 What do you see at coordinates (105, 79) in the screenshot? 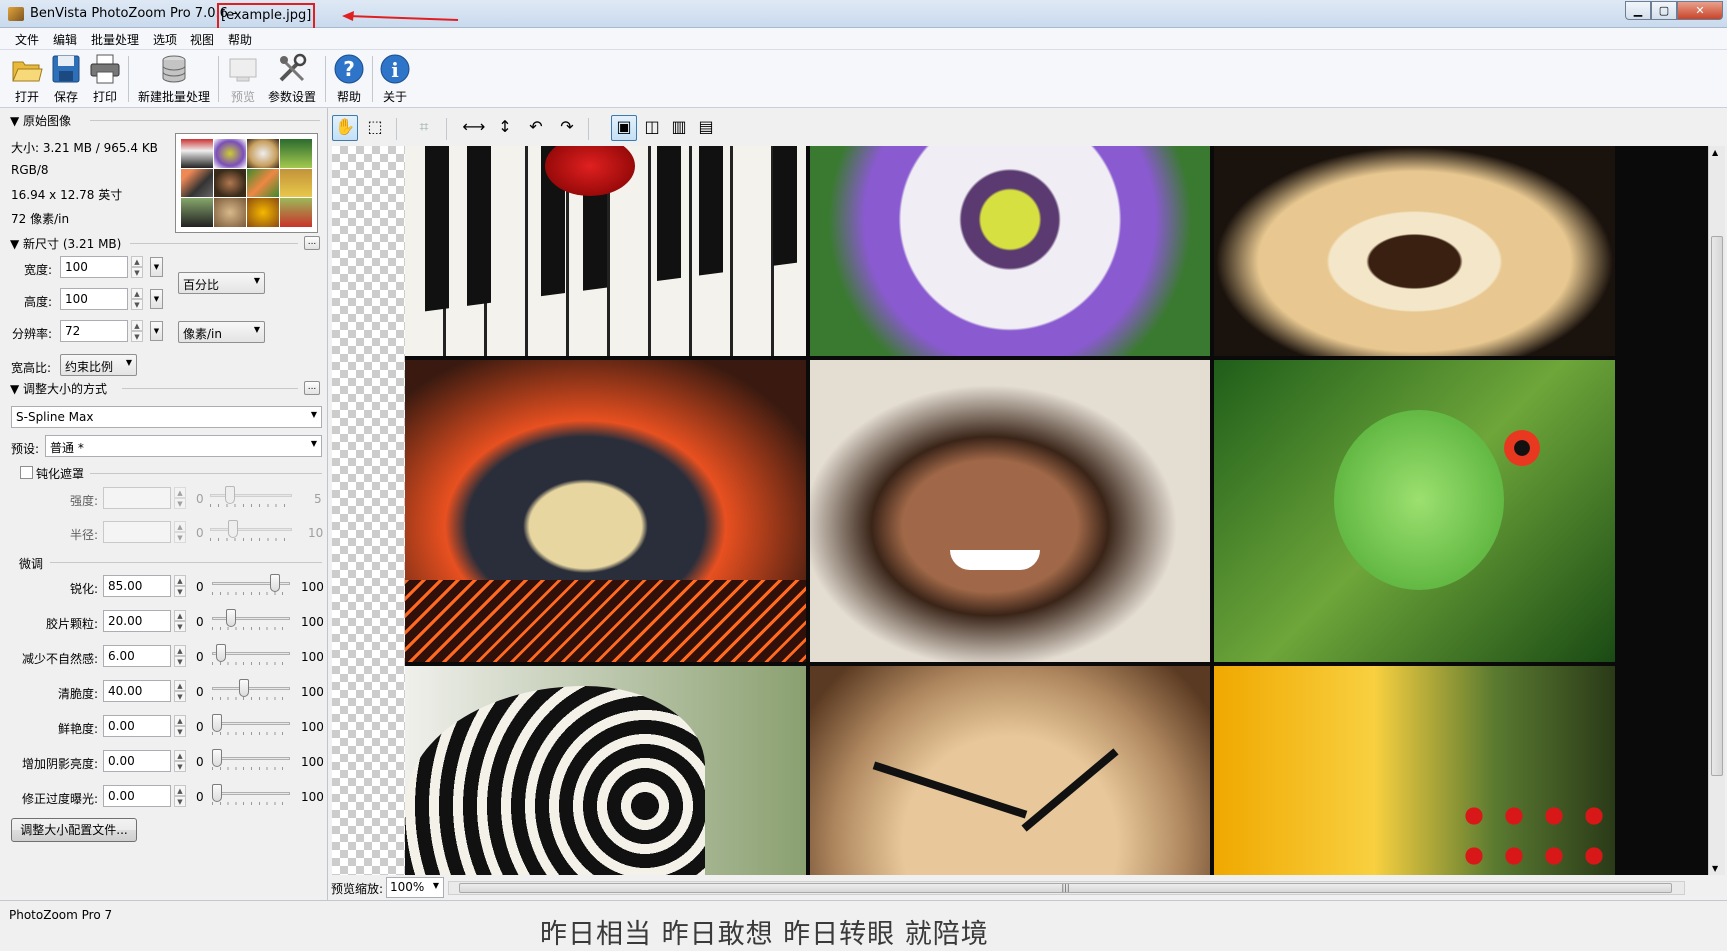
I see `print-button: 打印` at bounding box center [105, 79].